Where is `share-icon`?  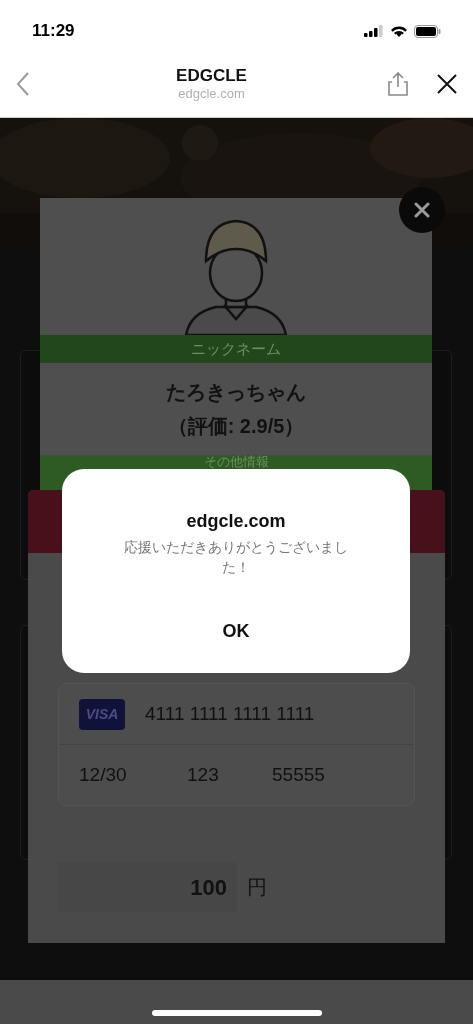 share-icon is located at coordinates (398, 83).